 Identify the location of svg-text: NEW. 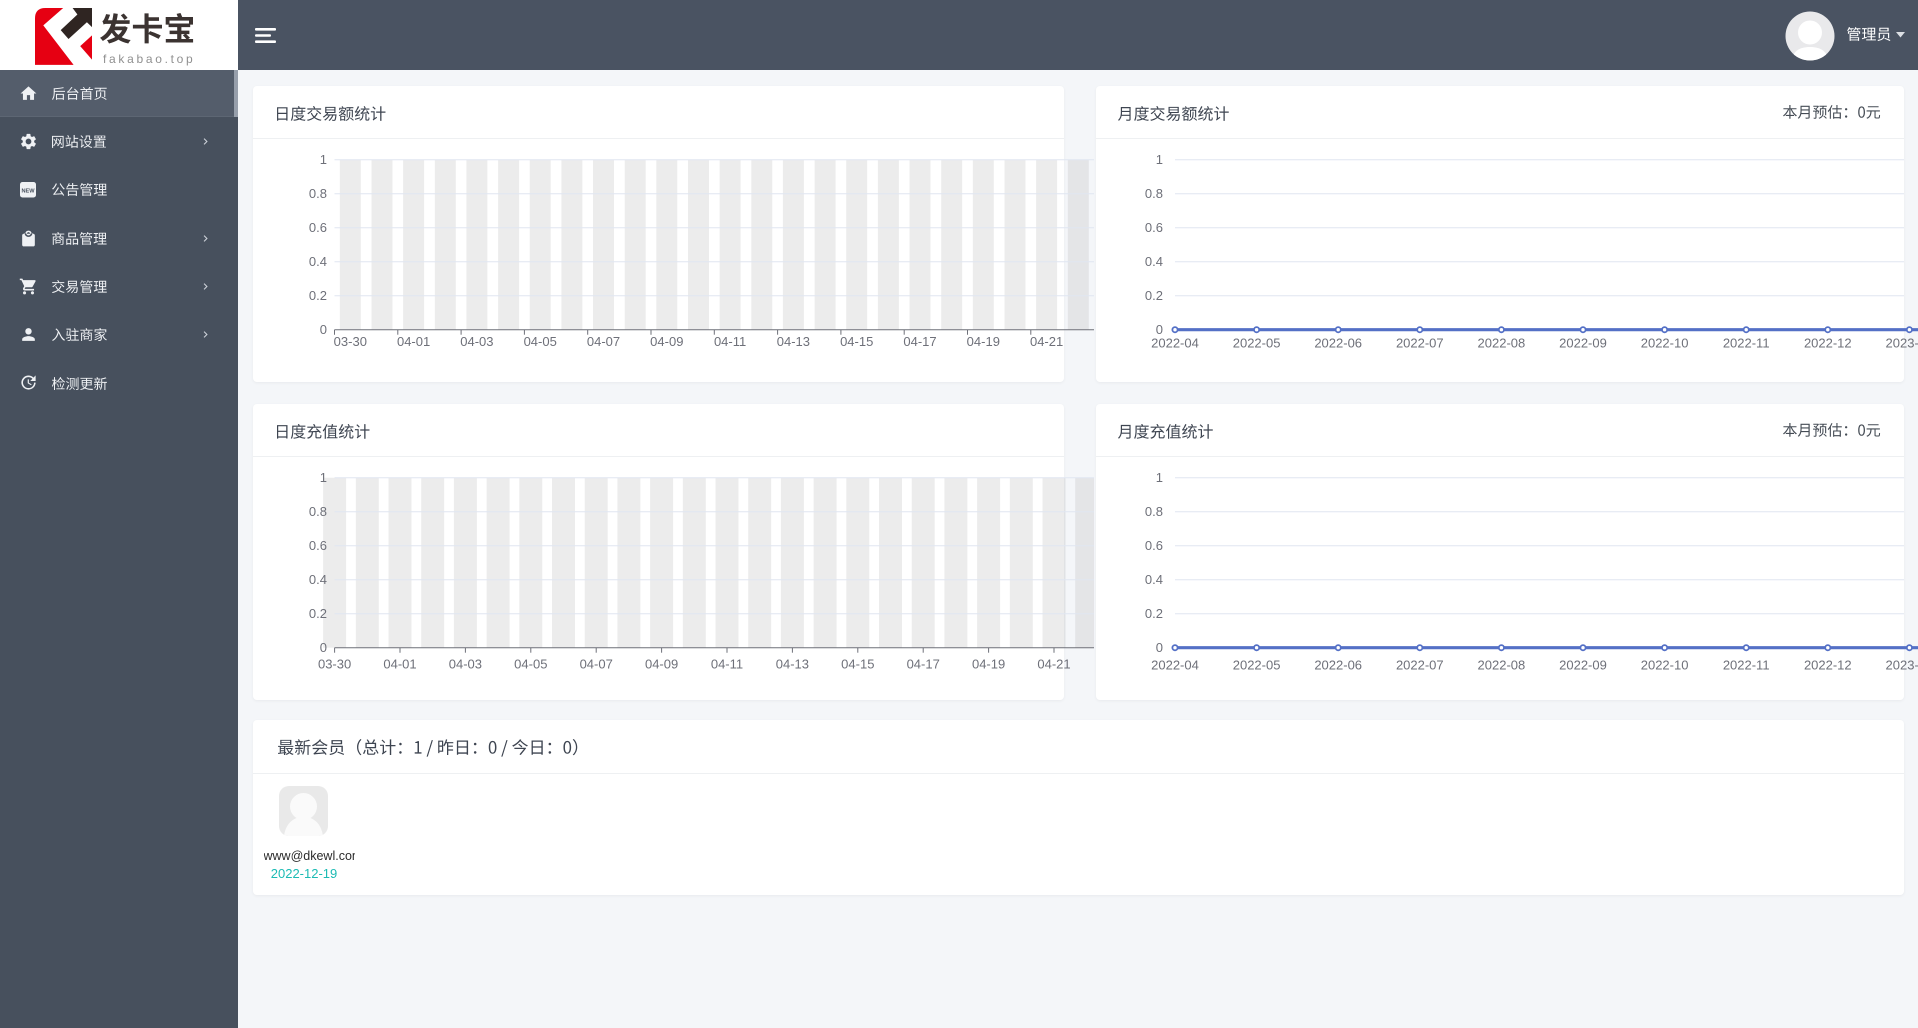
(28, 191).